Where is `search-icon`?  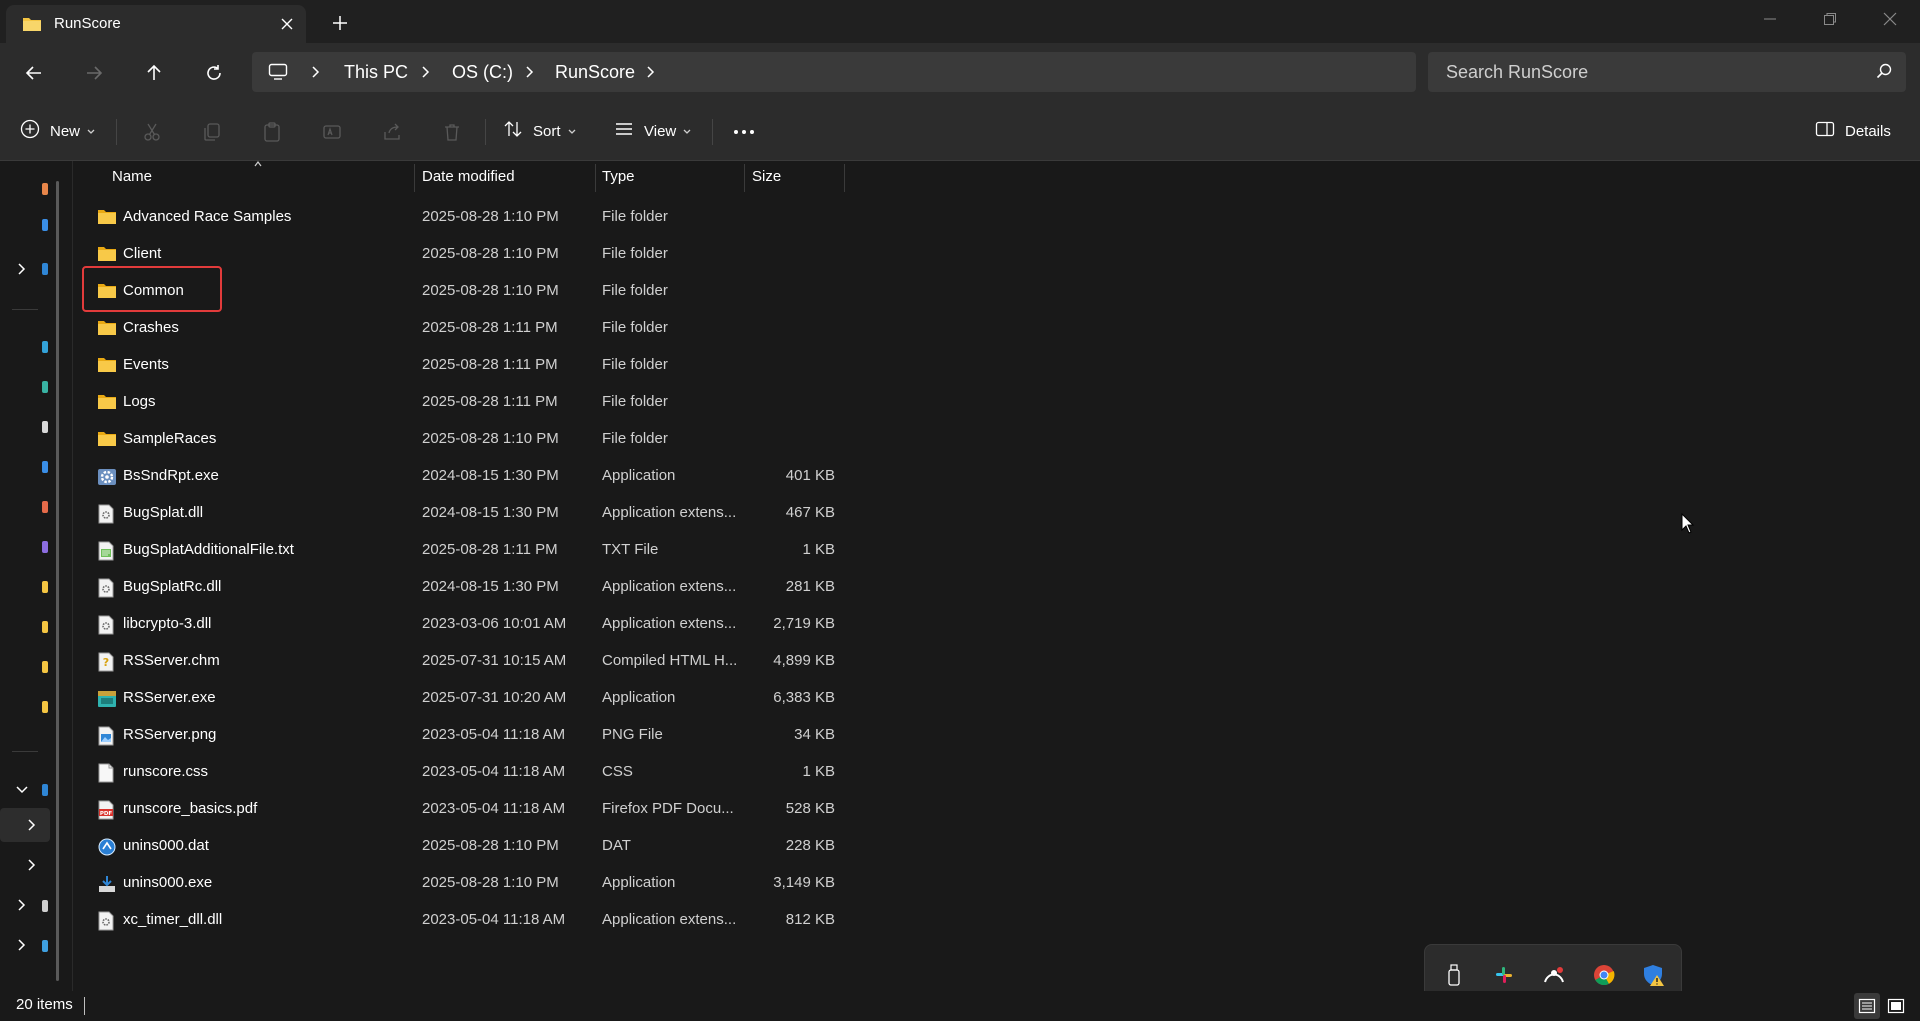 search-icon is located at coordinates (1884, 73).